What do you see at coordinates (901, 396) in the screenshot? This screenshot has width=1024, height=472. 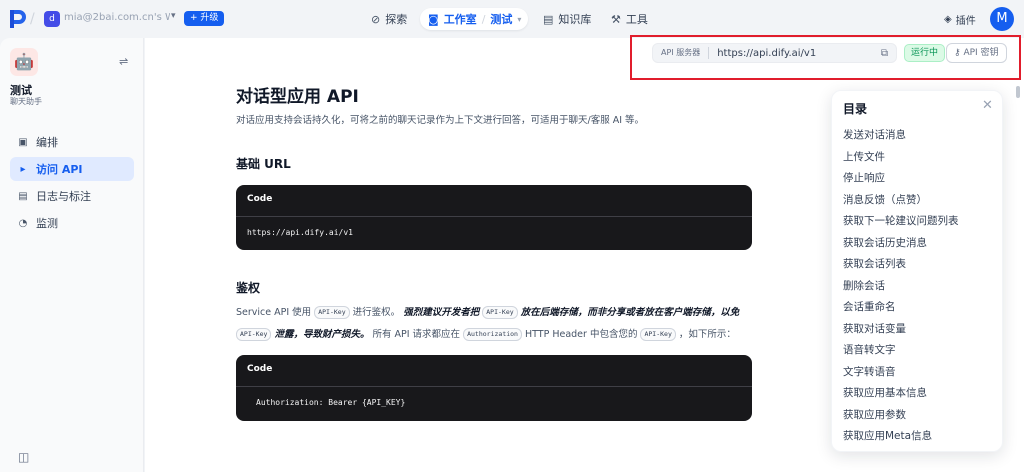 I see `toc-item: 获取应用基本信息` at bounding box center [901, 396].